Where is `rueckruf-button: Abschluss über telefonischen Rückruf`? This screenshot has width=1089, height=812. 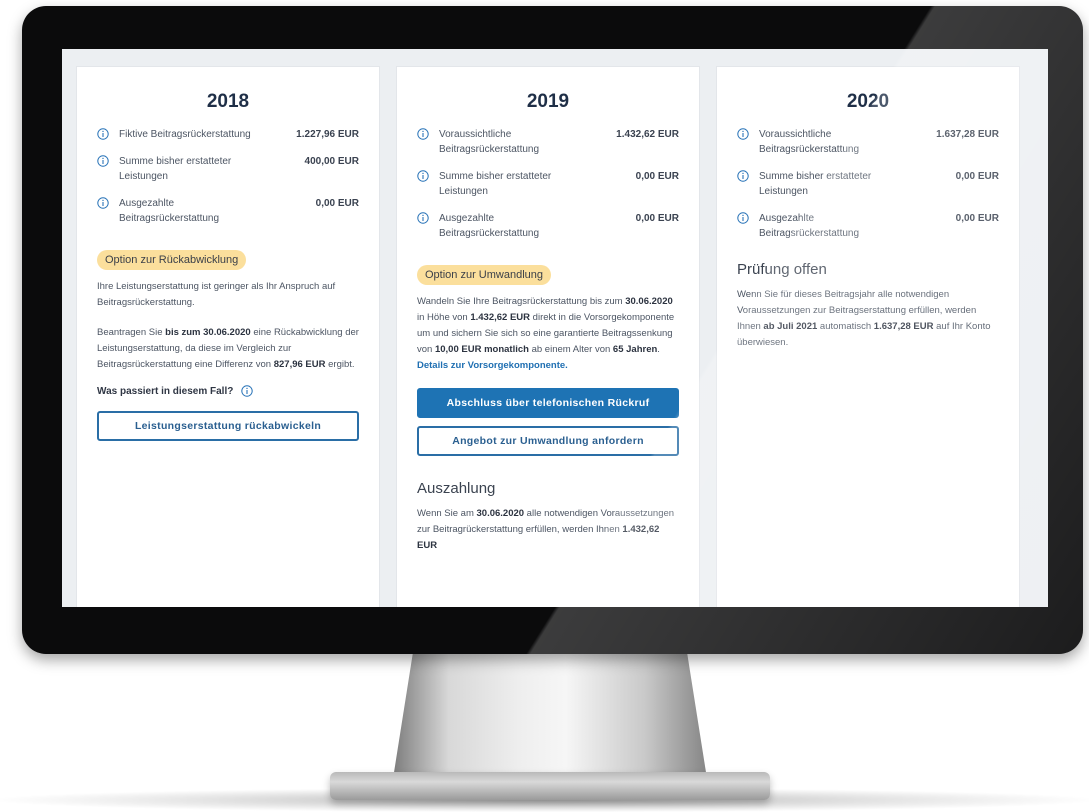
rueckruf-button: Abschluss über telefonischen Rückruf is located at coordinates (548, 403).